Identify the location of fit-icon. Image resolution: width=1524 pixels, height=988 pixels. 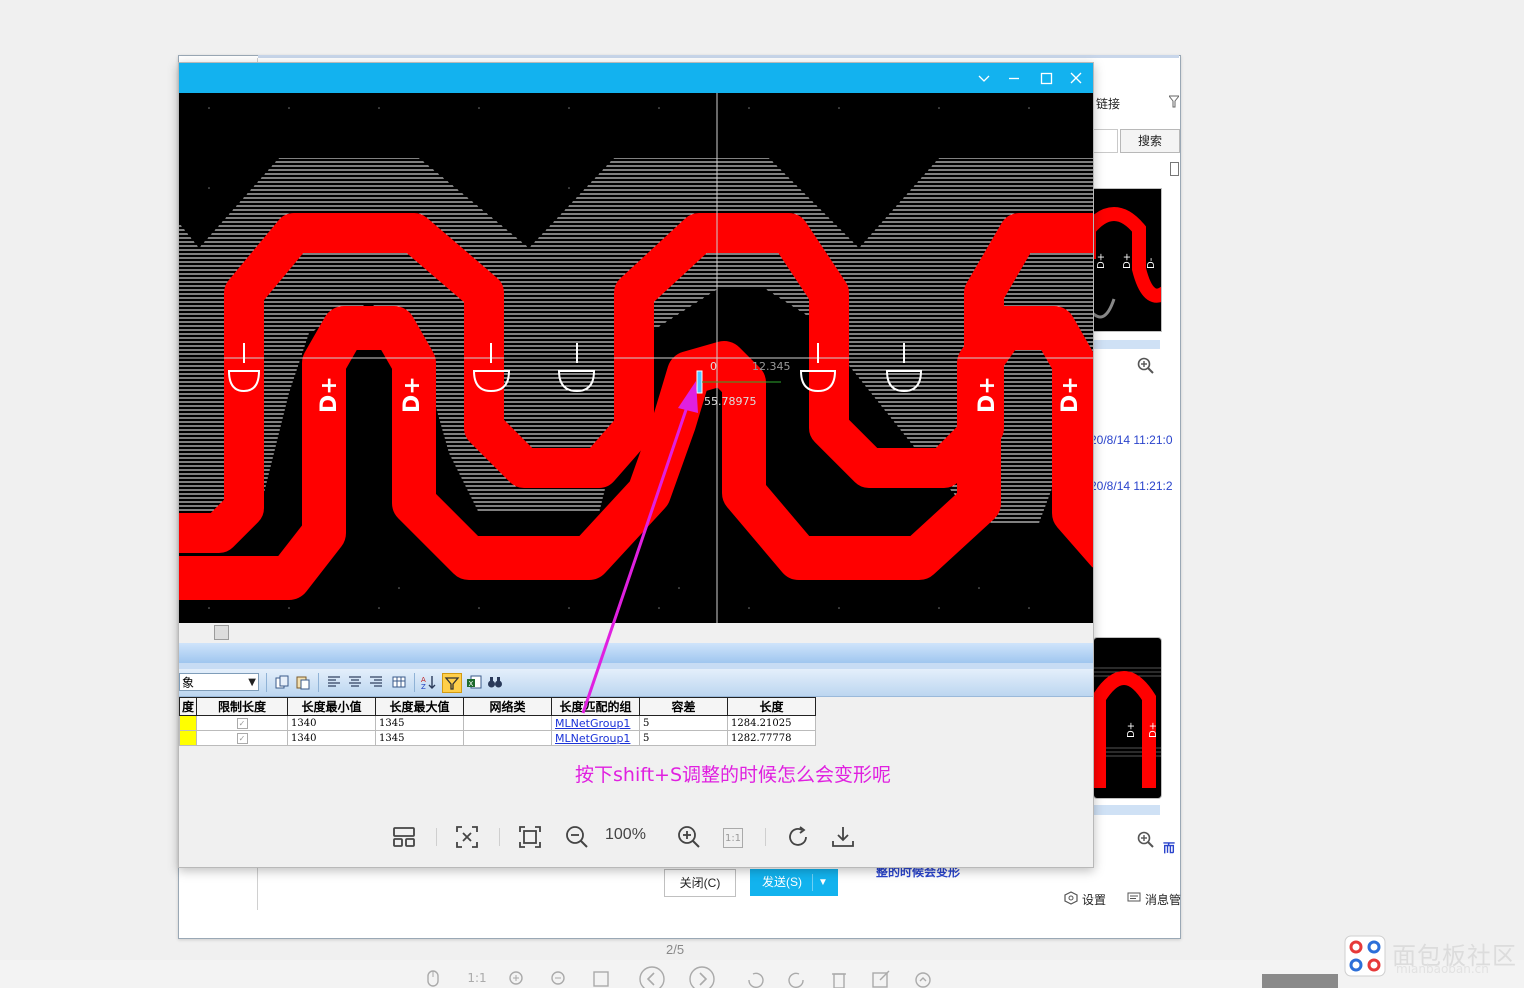
(601, 978).